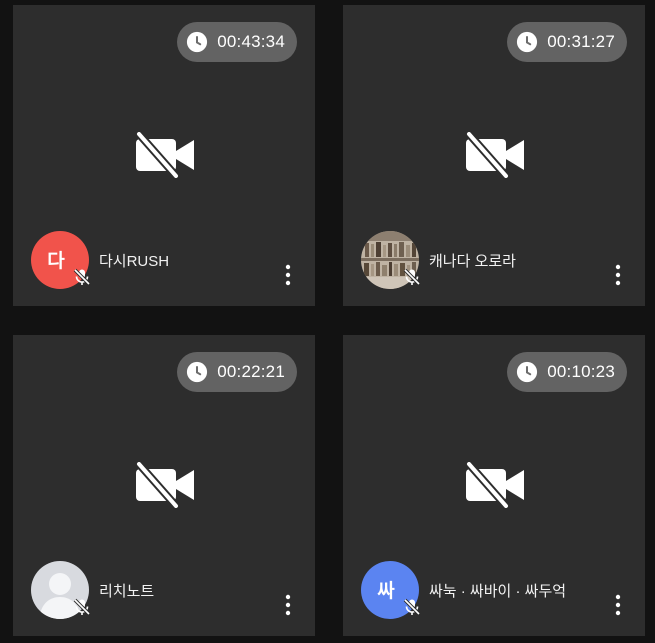 The width and height of the screenshot is (655, 643). I want to click on call-timer-badge: 00:31:27, so click(567, 42).